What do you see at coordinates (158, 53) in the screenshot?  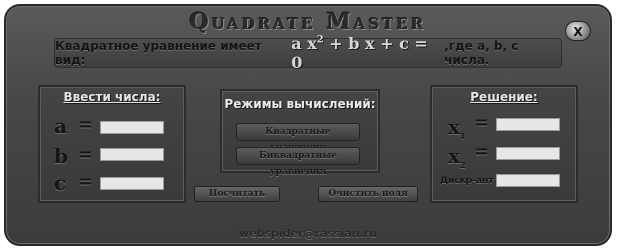 I see `formula-prefix: Квадратное уравнение имеет вид:` at bounding box center [158, 53].